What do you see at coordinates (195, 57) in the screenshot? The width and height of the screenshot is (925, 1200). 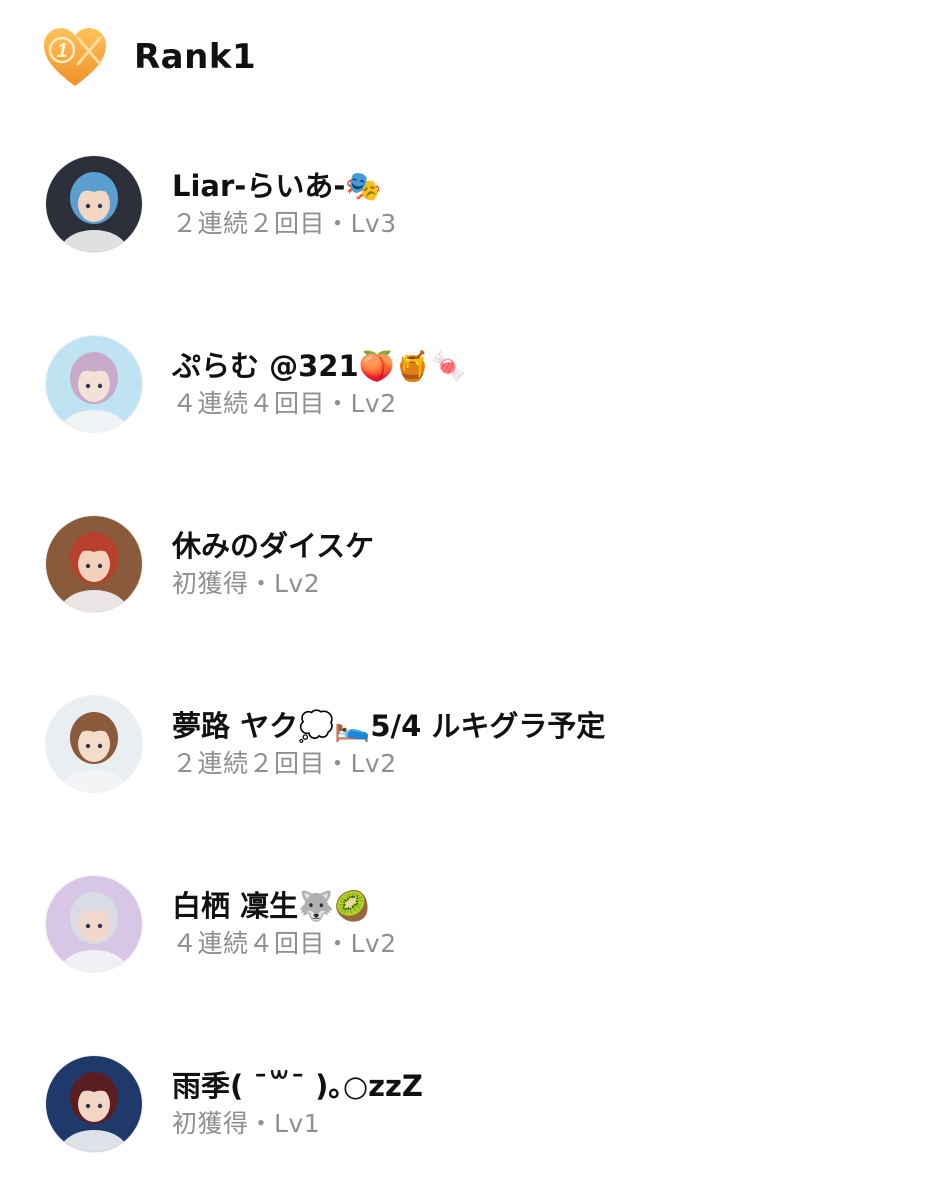 I see `rank-title: Rank1` at bounding box center [195, 57].